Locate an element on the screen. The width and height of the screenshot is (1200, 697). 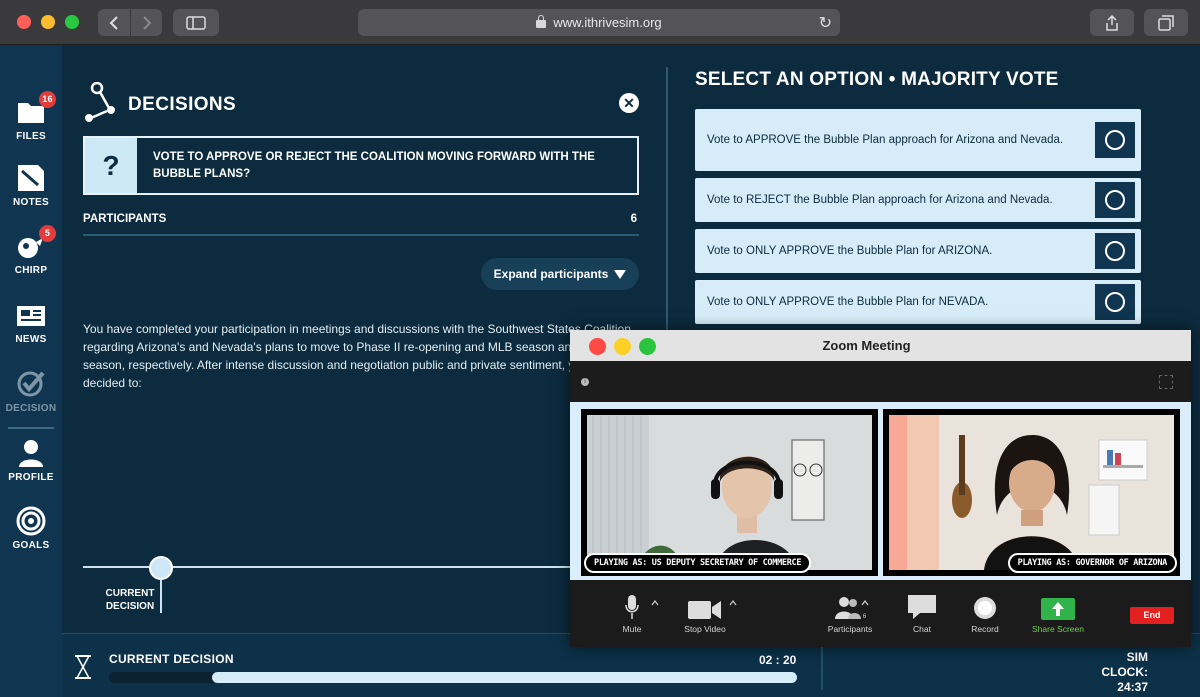
sidebar-item-news: NEWS is located at coordinates (31, 322).